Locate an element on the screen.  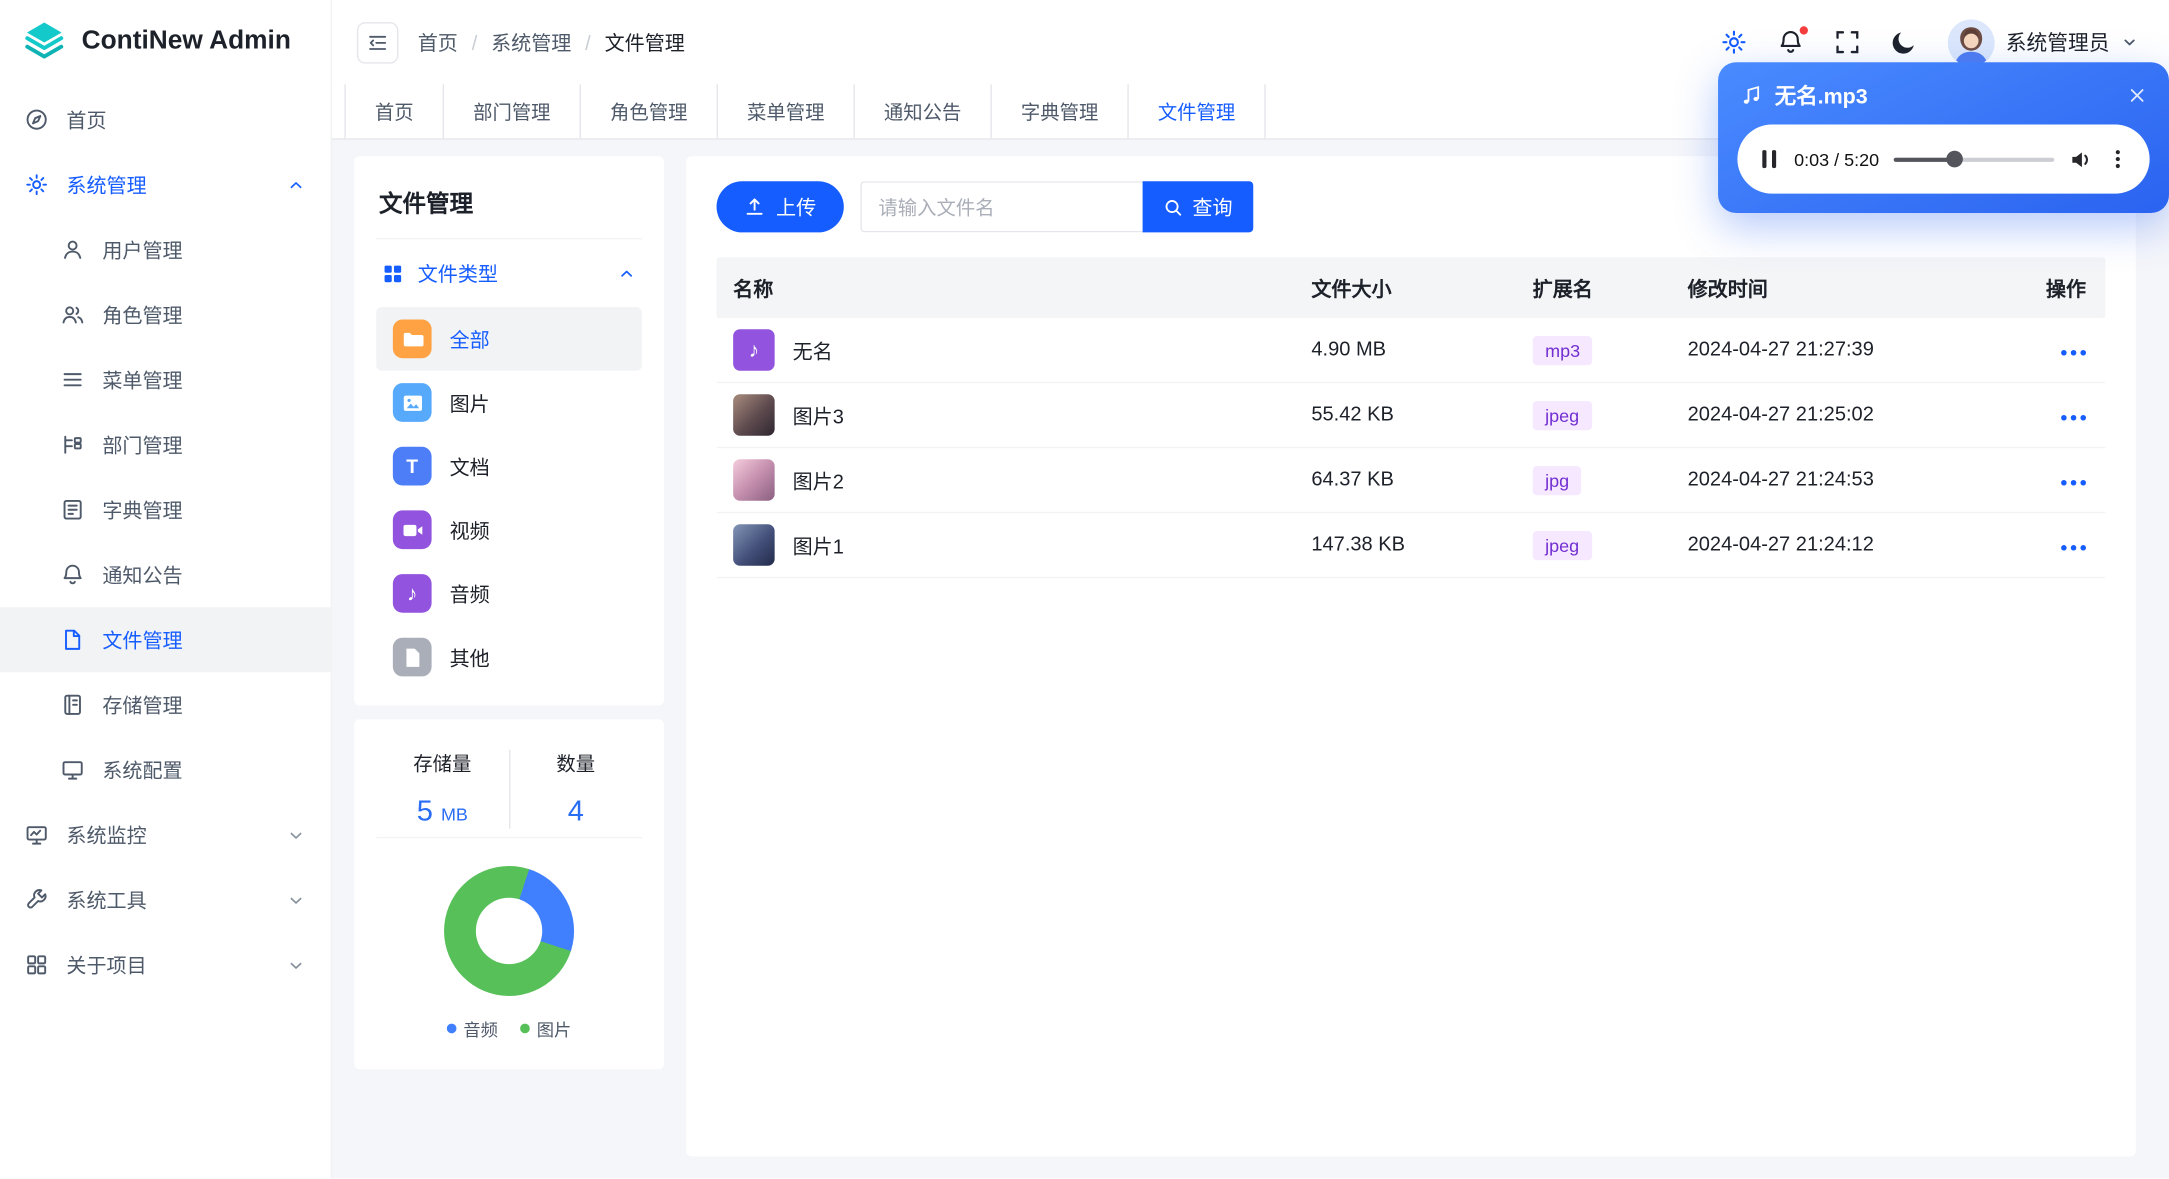
query-button: 查询 is located at coordinates (1198, 207).